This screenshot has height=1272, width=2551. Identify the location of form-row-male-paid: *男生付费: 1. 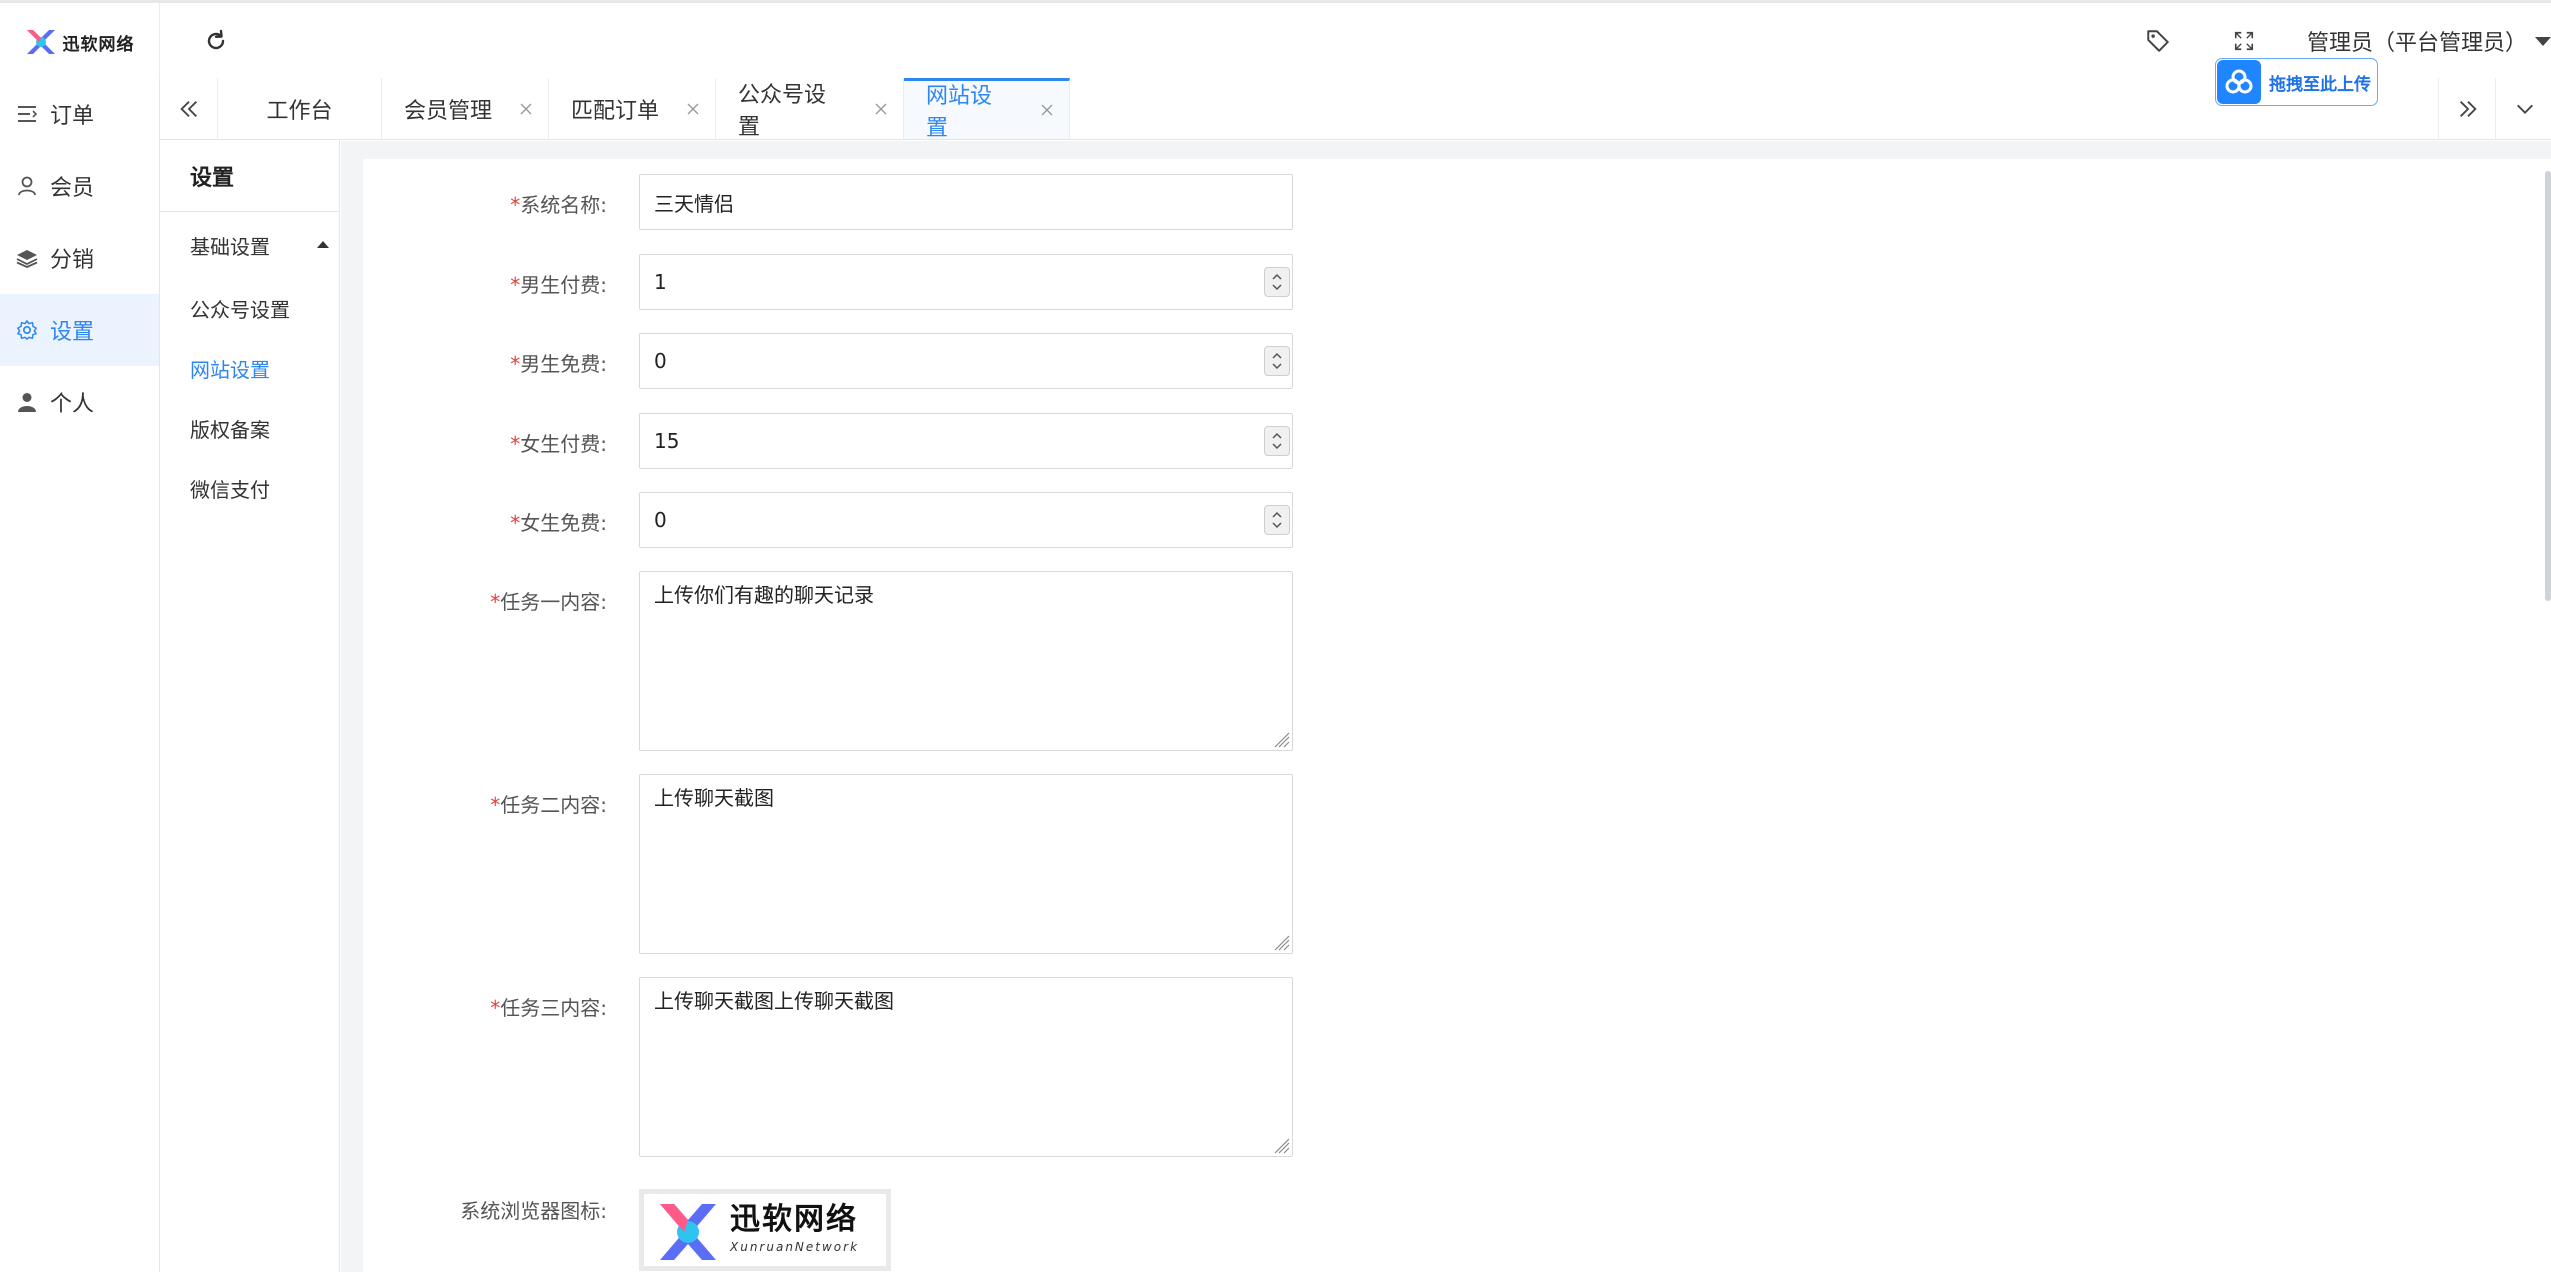
(1063, 282).